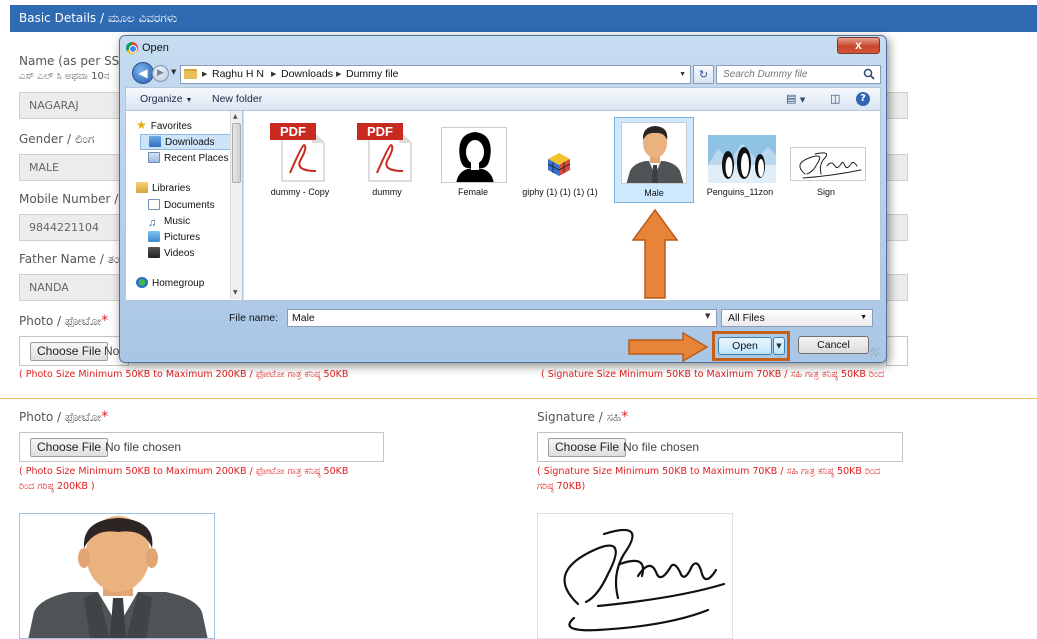 This screenshot has height=639, width=1037. Describe the element at coordinates (720, 447) in the screenshot. I see `signature-file-input: Choose File No file chosen` at that location.